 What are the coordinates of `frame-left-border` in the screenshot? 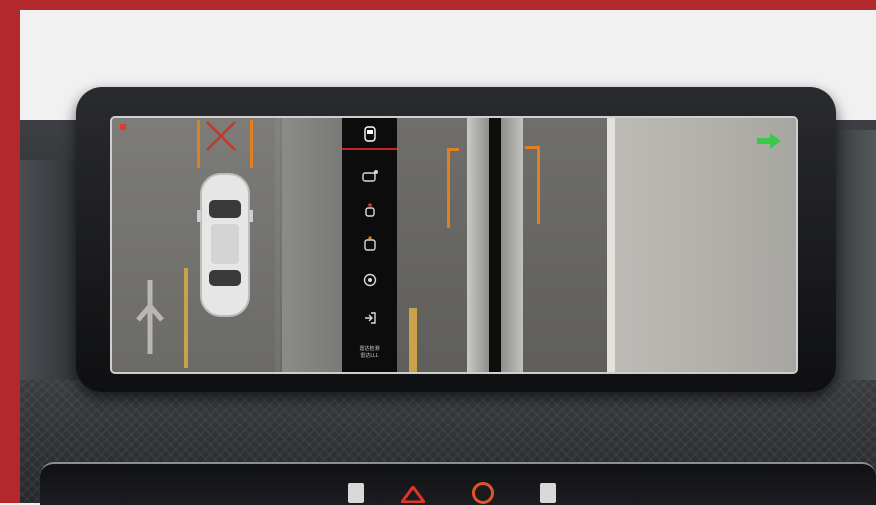 It's located at (10, 251).